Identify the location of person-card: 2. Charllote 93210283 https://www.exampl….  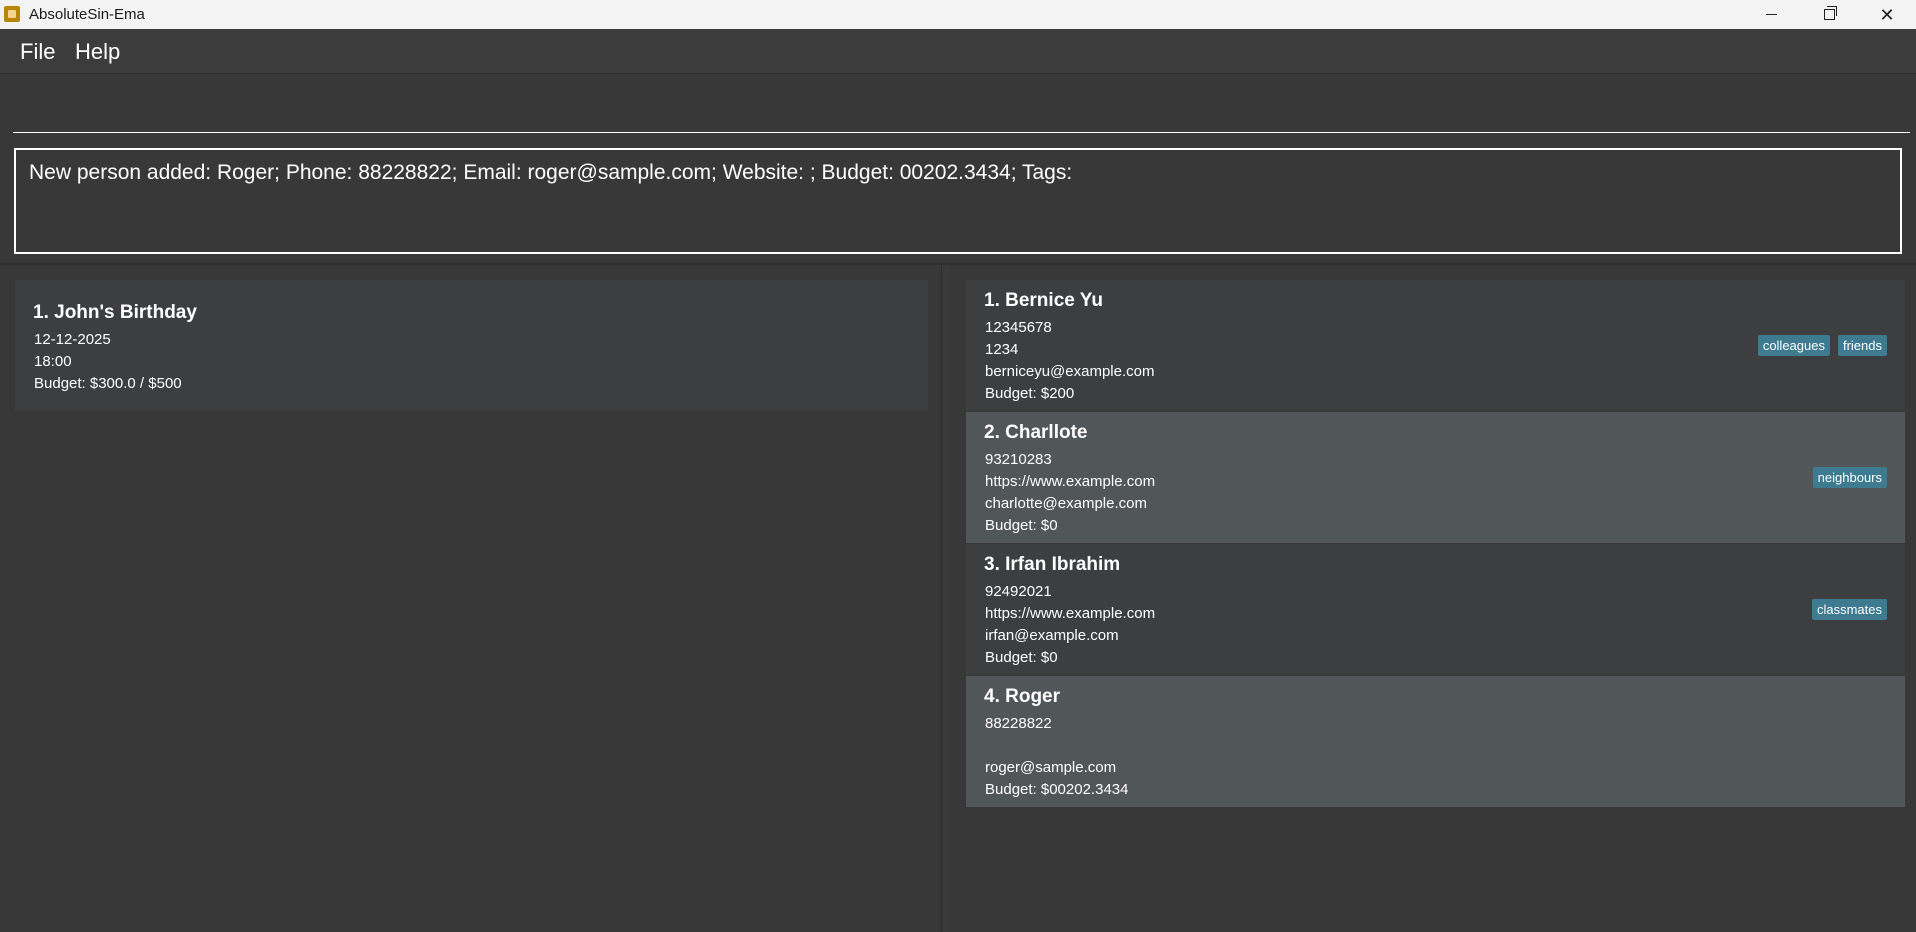
(1435, 477).